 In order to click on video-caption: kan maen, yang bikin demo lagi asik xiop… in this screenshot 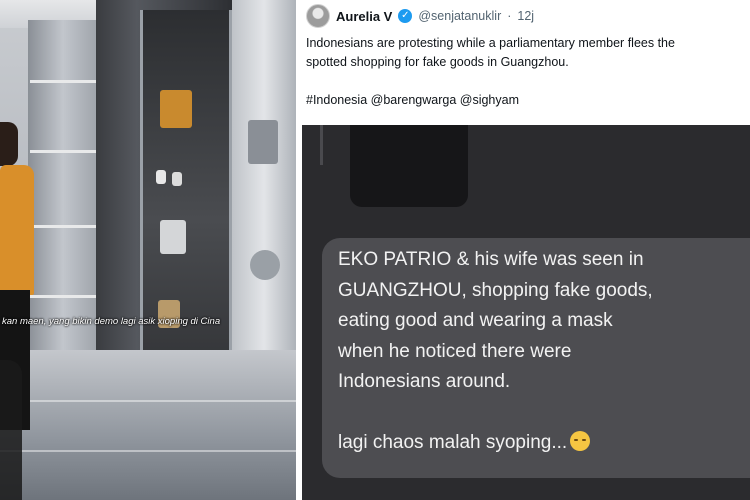, I will do `click(111, 321)`.